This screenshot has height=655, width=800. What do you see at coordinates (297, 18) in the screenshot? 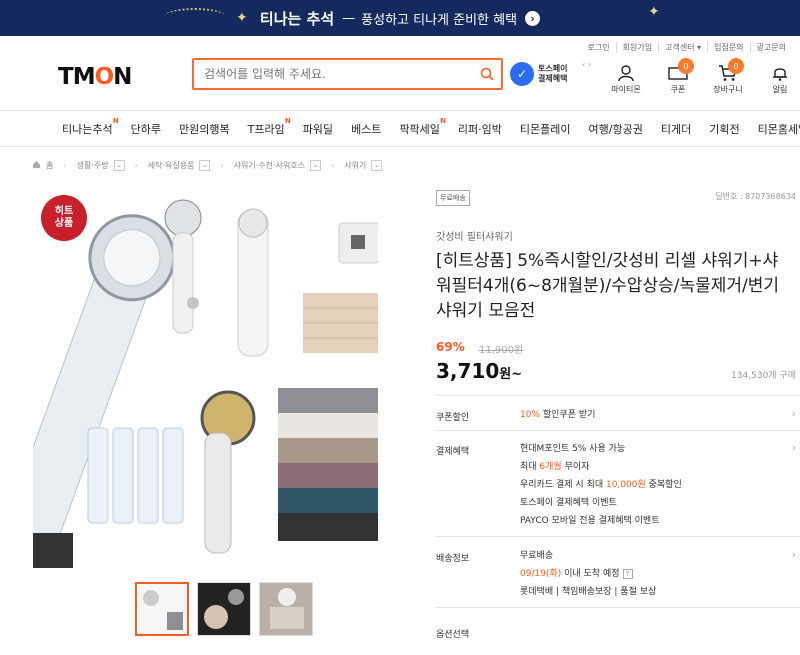
I see `banner-title: 티나는 추석` at bounding box center [297, 18].